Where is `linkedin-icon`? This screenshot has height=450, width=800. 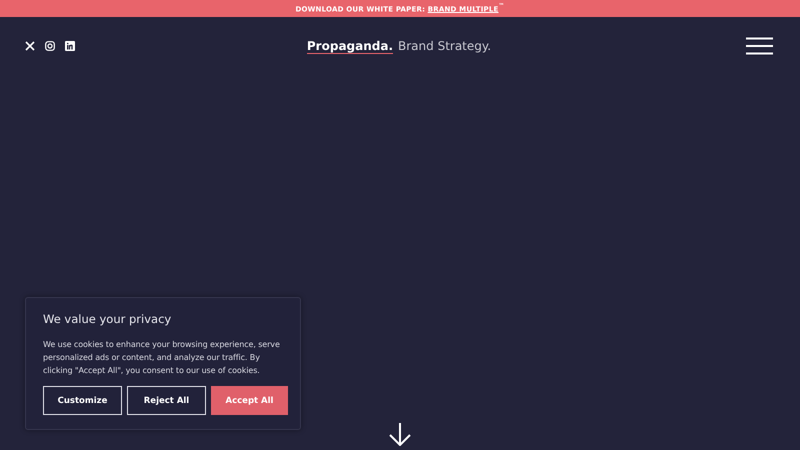
linkedin-icon is located at coordinates (70, 46).